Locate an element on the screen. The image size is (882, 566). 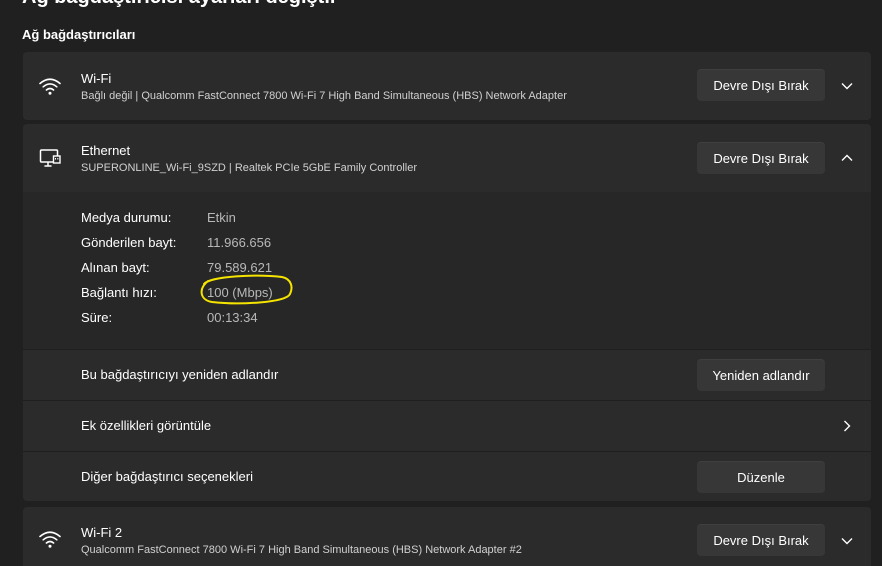
chevron-right-icon is located at coordinates (847, 426).